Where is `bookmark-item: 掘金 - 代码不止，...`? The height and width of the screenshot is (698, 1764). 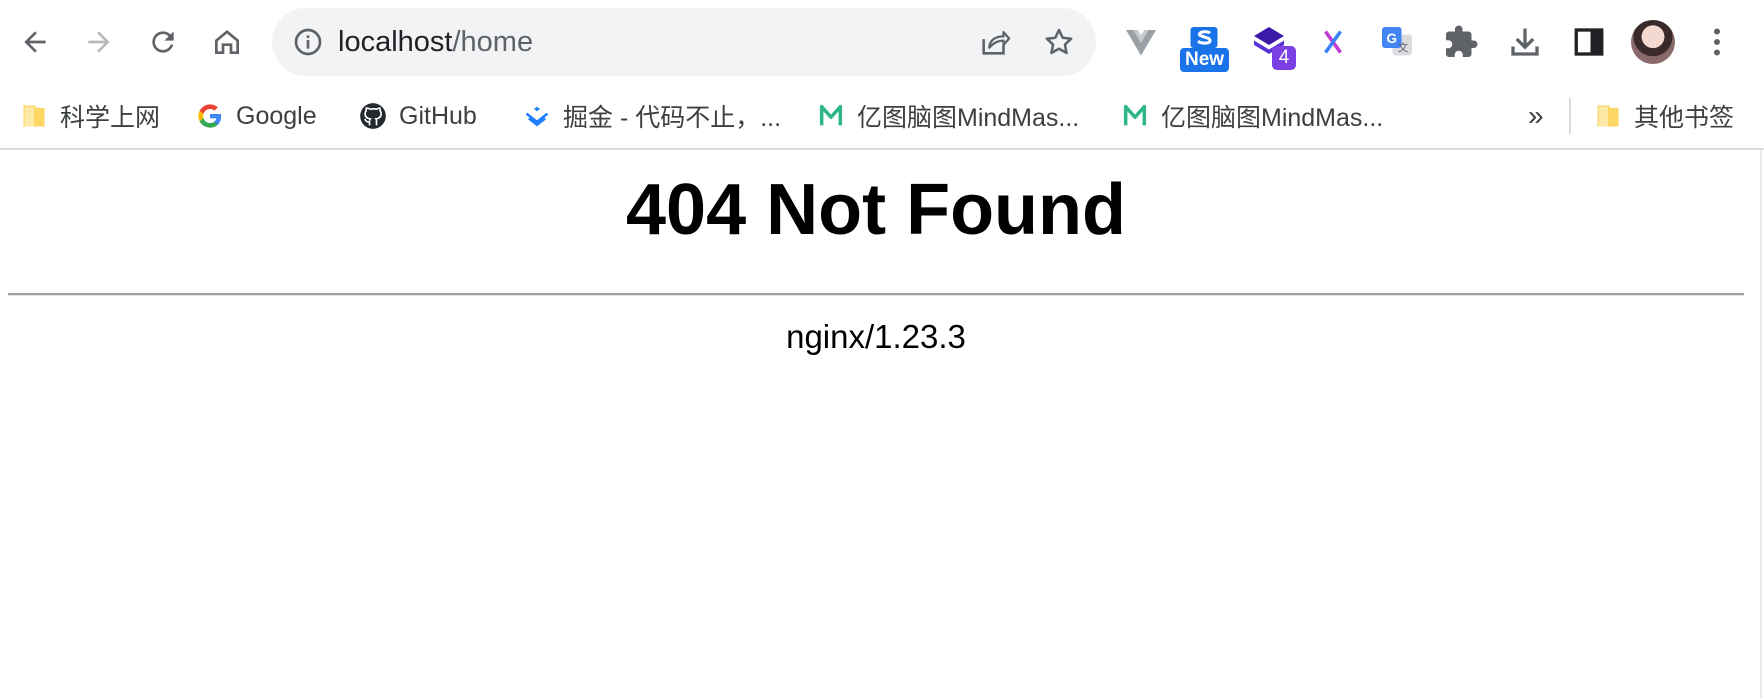 bookmark-item: 掘金 - 代码不止，... is located at coordinates (652, 116).